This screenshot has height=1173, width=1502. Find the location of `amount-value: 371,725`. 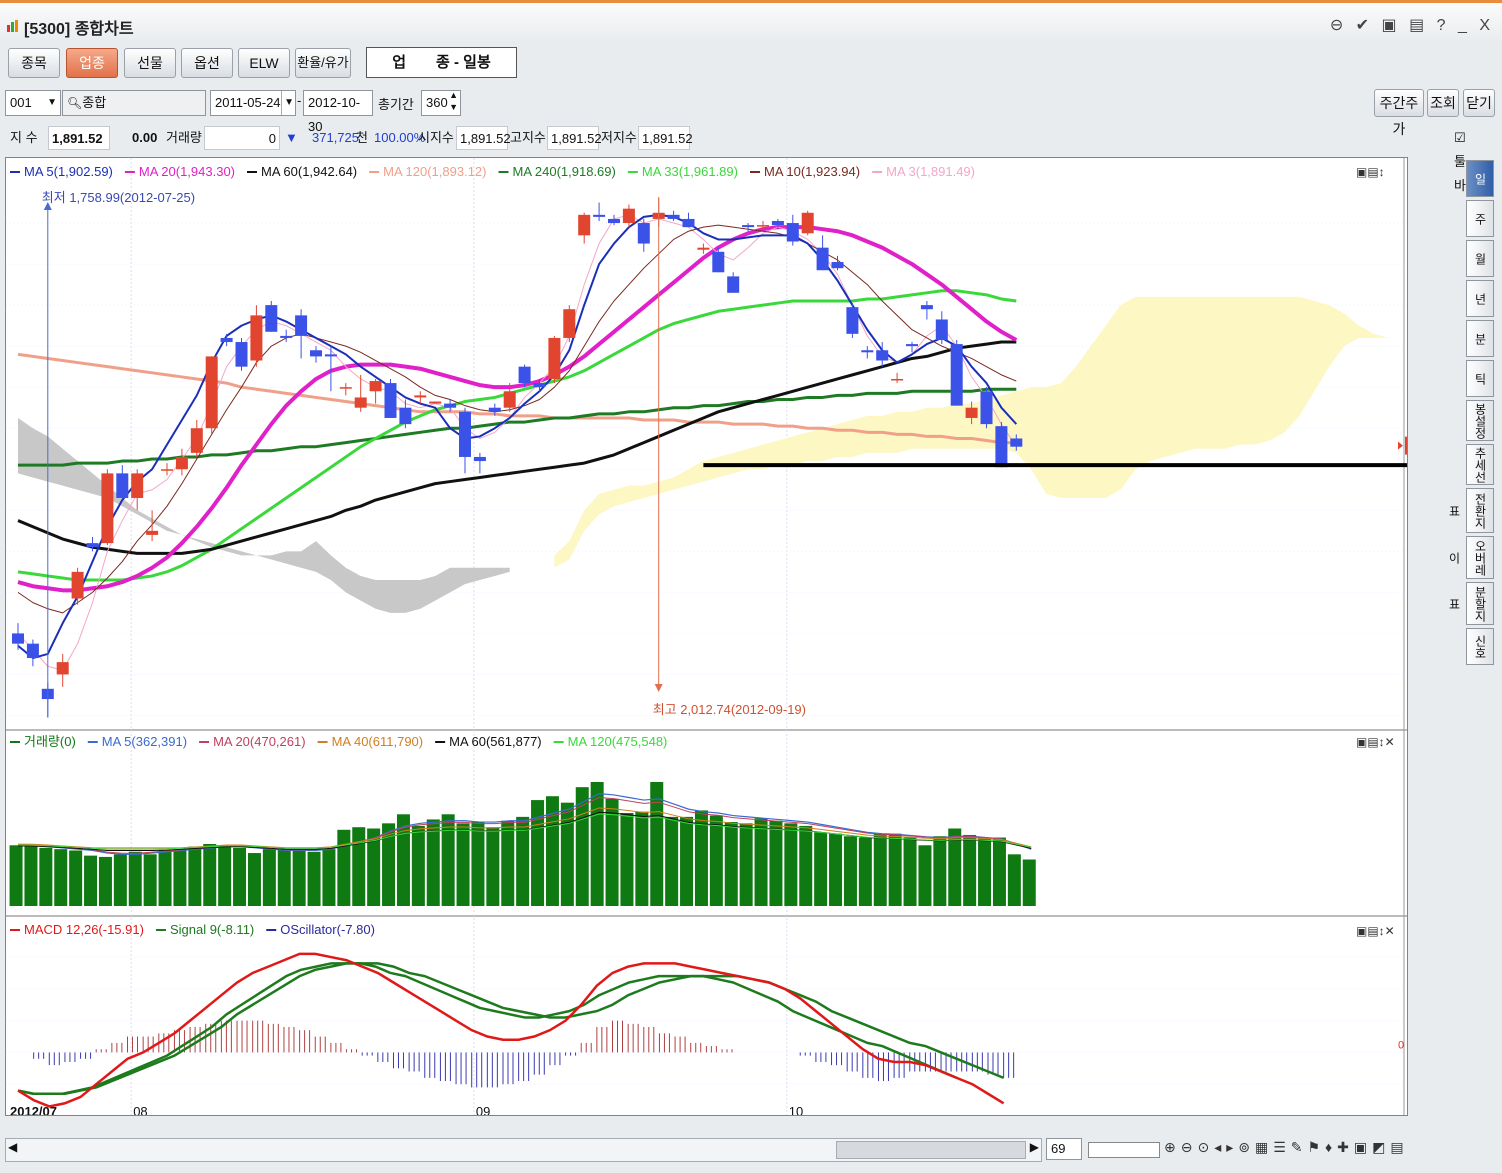

amount-value: 371,725 is located at coordinates (335, 137).